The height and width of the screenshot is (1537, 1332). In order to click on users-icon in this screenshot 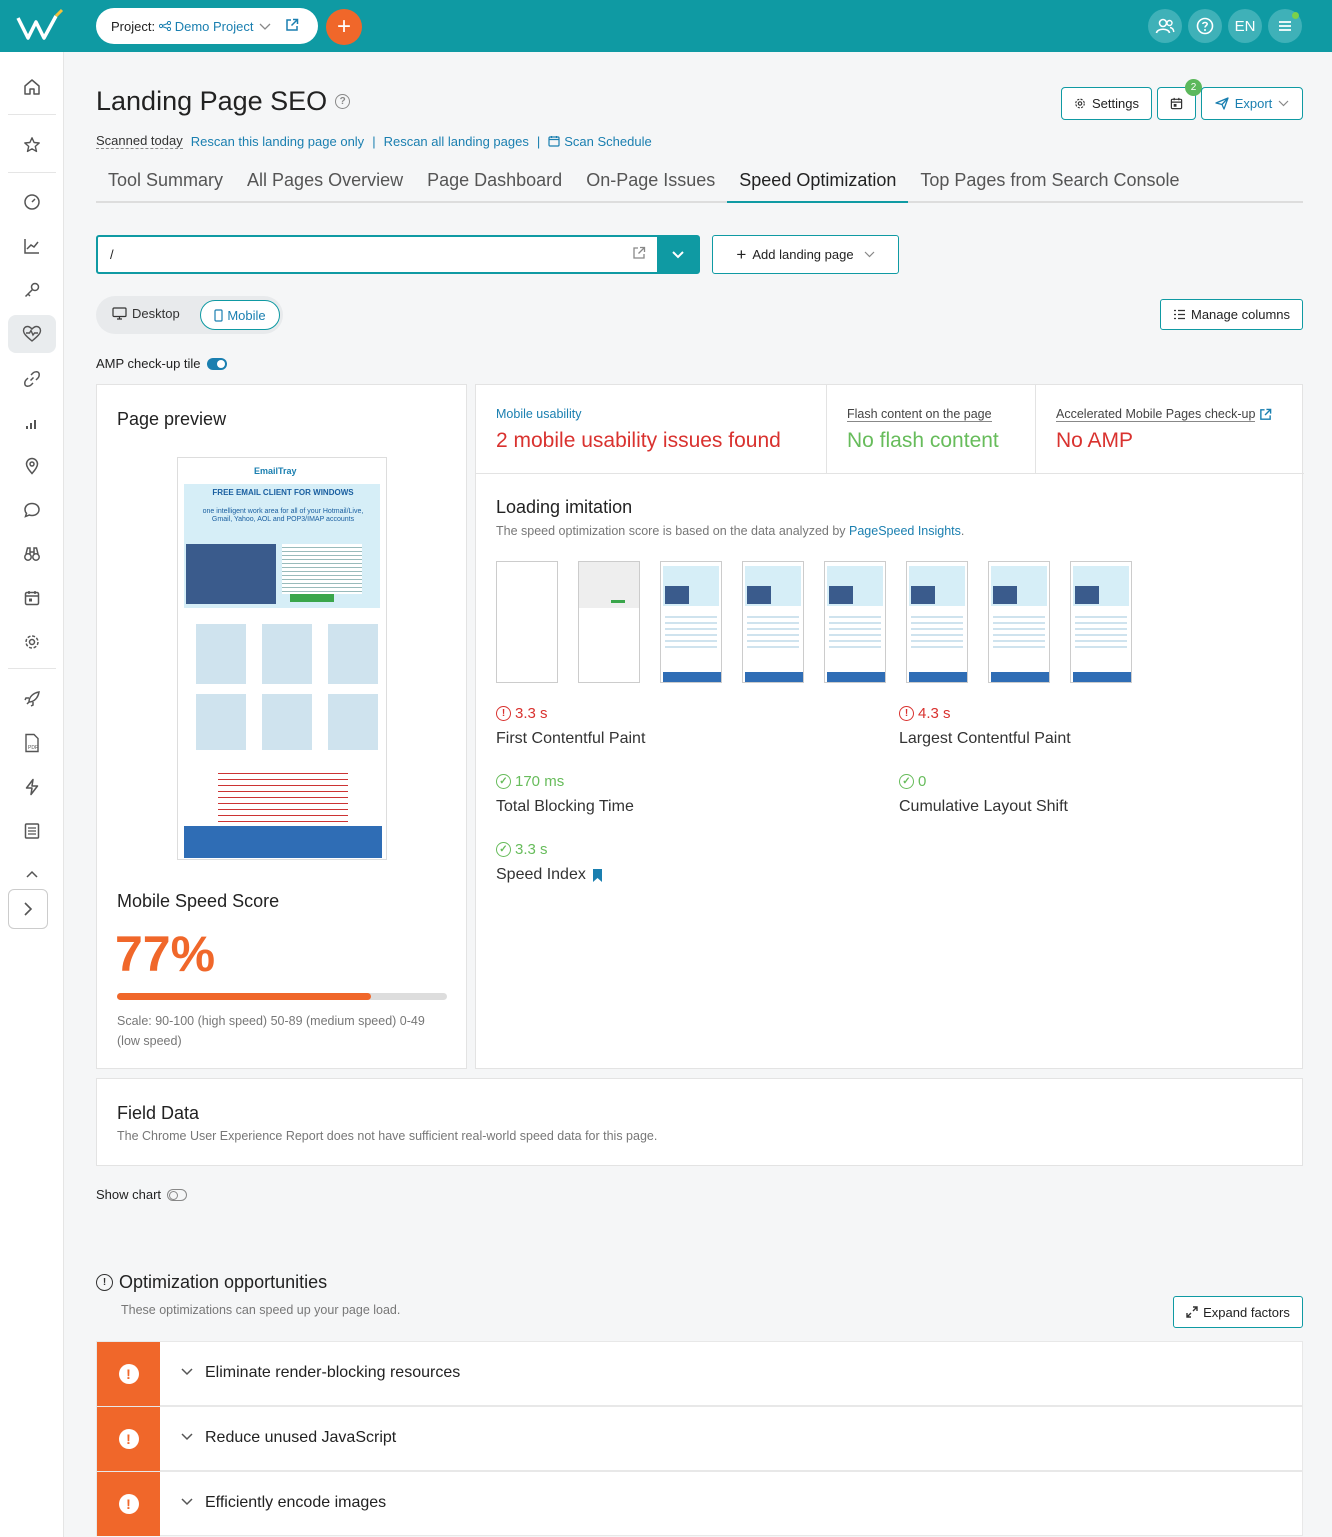, I will do `click(1165, 26)`.